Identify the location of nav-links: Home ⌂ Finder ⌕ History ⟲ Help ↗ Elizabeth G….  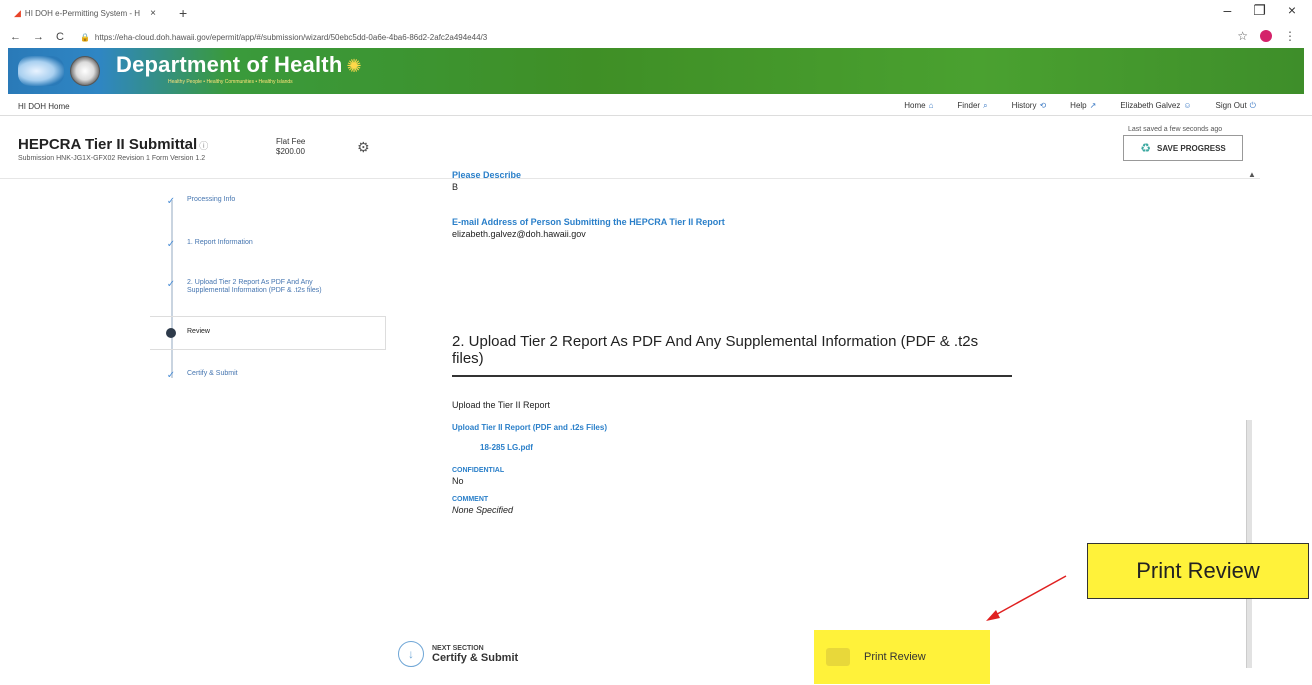
(1080, 106).